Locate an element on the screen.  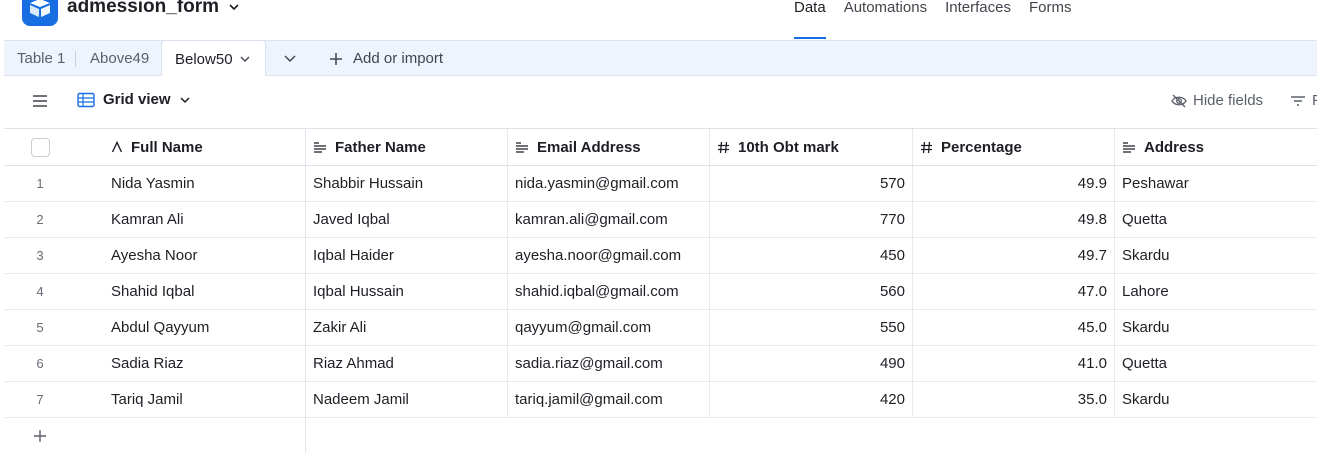
cell-percentage: 35.0 is located at coordinates (1014, 399).